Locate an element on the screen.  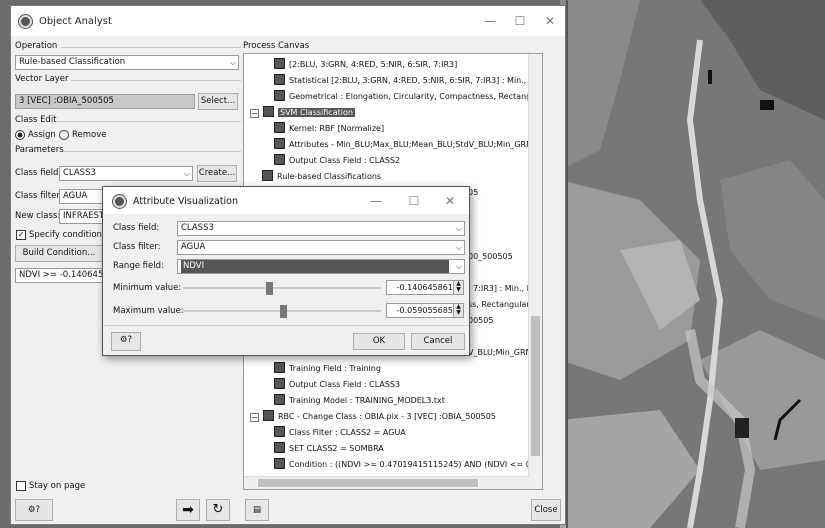
min-value-spinner: ▲ ▼ is located at coordinates (458, 287).